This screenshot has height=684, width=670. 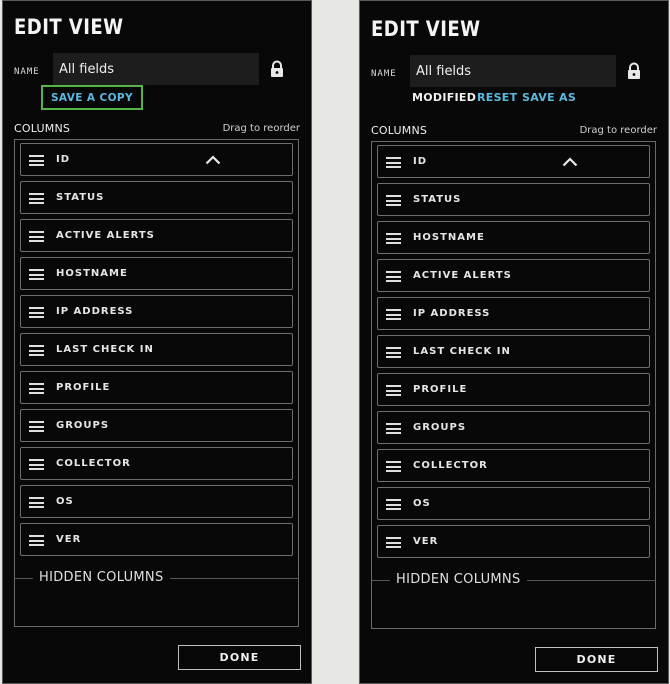 What do you see at coordinates (549, 97) in the screenshot?
I see `save-as-button: SAVE AS` at bounding box center [549, 97].